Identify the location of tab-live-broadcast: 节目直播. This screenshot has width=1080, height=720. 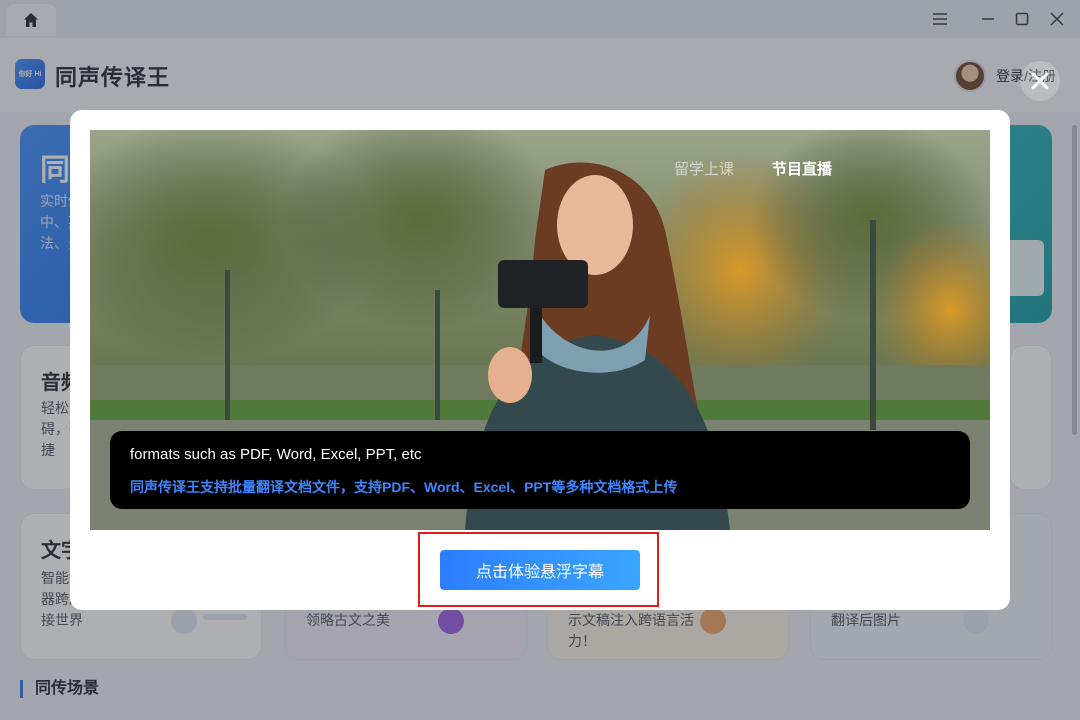
(802, 168).